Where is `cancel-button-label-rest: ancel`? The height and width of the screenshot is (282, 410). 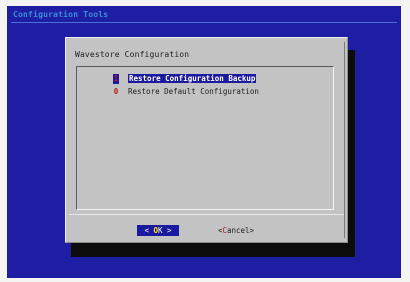
cancel-button-label-rest: ancel is located at coordinates (238, 230).